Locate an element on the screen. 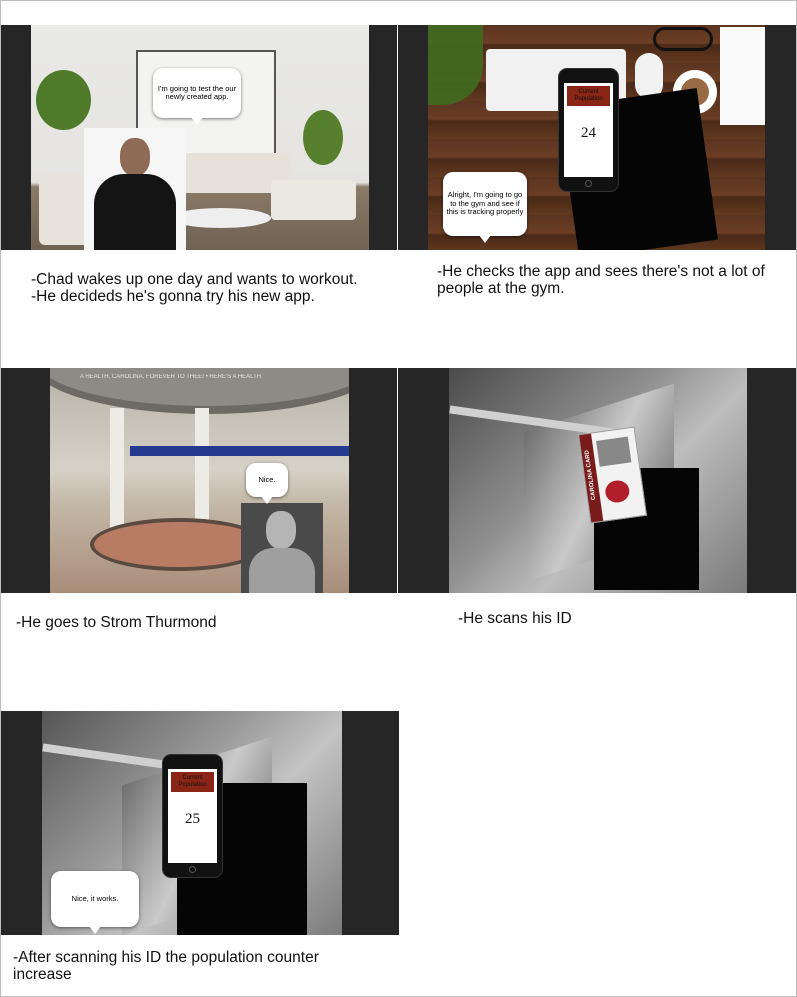 This screenshot has width=797, height=997. id-photo is located at coordinates (614, 451).